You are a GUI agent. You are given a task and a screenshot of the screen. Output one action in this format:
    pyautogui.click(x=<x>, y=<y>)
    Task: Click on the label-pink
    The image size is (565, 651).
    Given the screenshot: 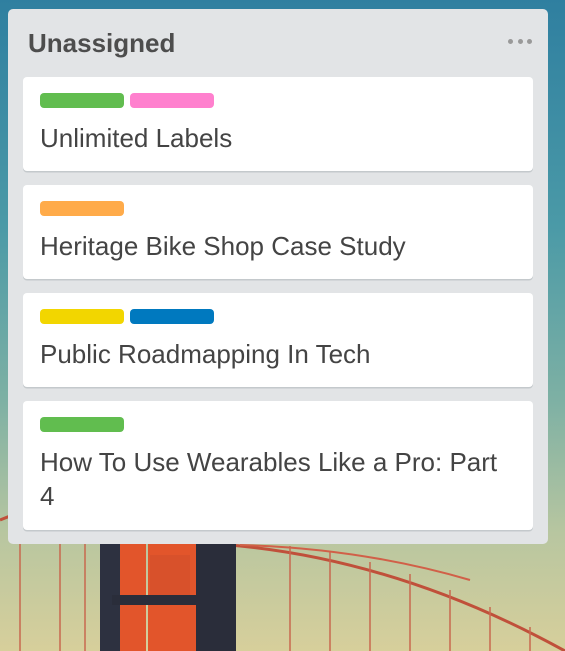 What is the action you would take?
    pyautogui.click(x=172, y=100)
    